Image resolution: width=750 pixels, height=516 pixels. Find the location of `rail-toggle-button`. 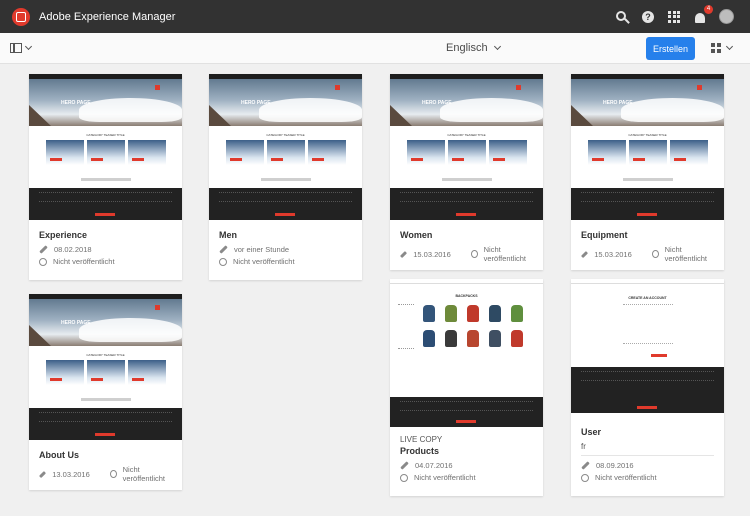

rail-toggle-button is located at coordinates (21, 47).